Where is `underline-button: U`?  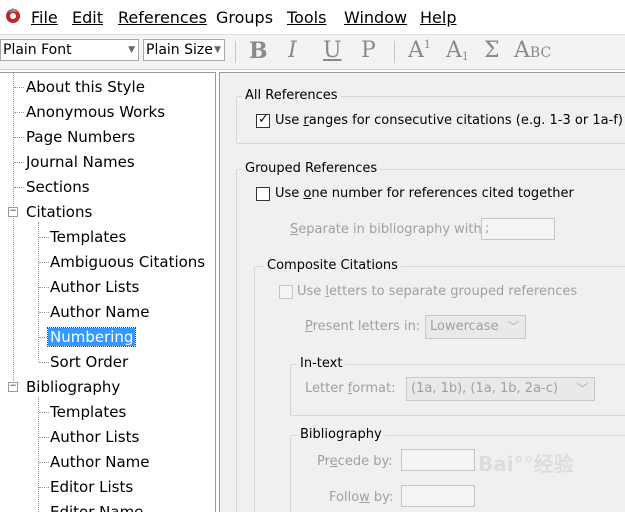 underline-button: U is located at coordinates (332, 50).